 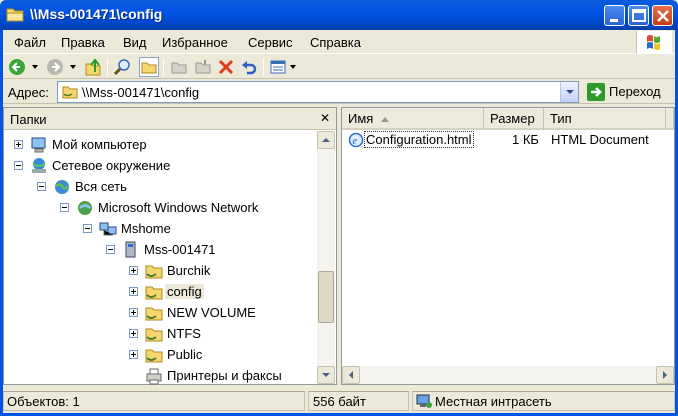 What do you see at coordinates (154, 401) in the screenshot?
I see `status-objects-pane: Объектов: 1` at bounding box center [154, 401].